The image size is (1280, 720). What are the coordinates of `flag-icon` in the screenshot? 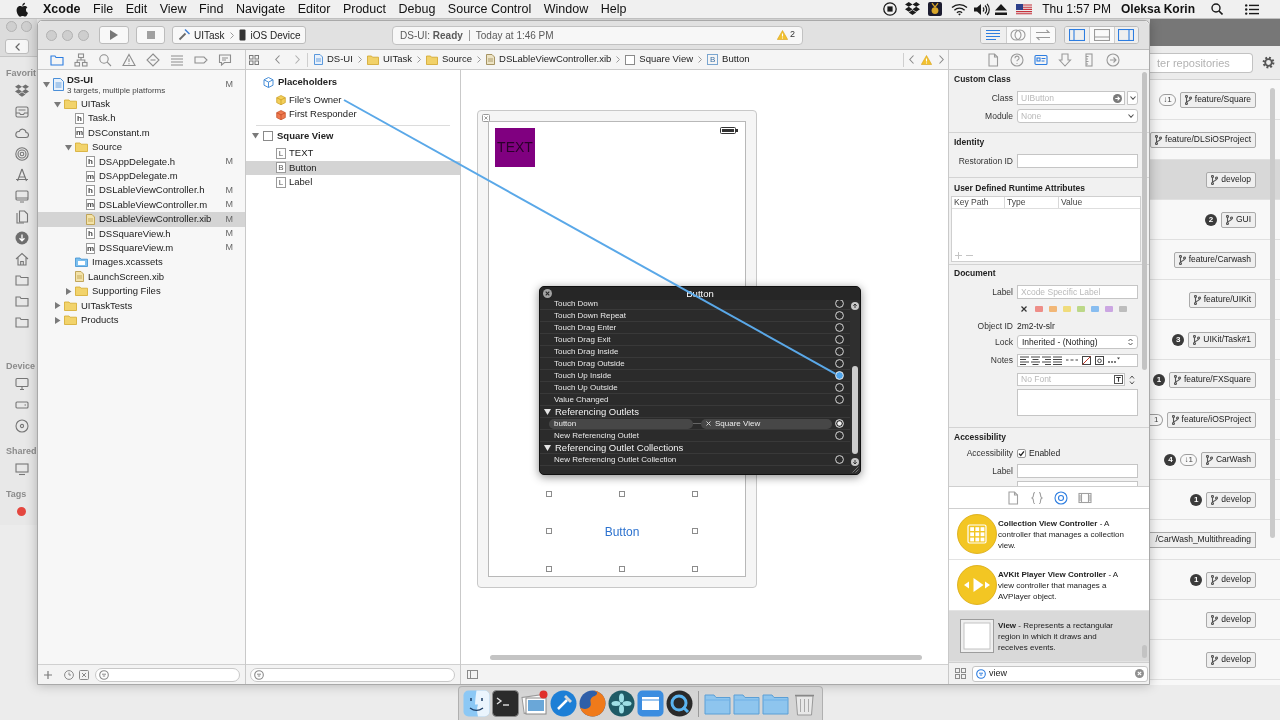 It's located at (1024, 9).